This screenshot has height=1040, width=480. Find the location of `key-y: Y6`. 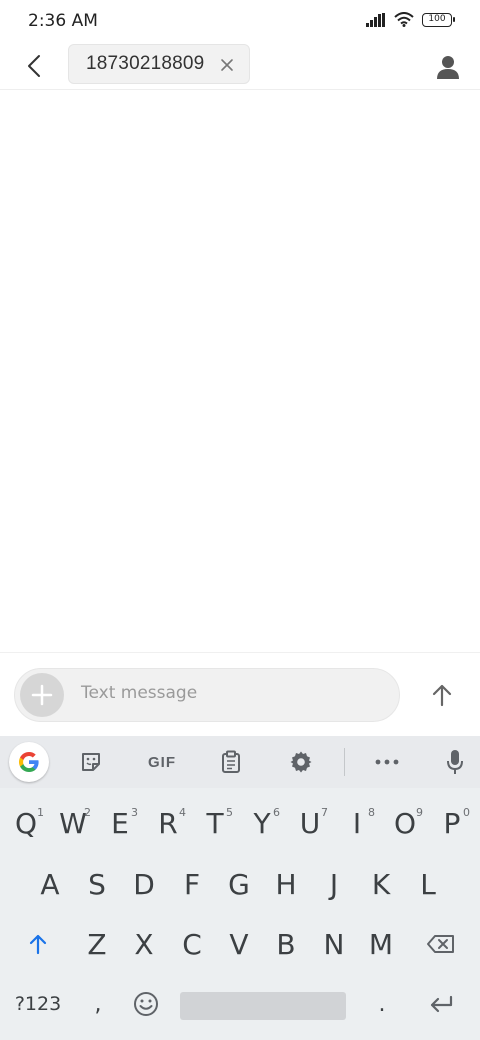

key-y: Y6 is located at coordinates (262, 823).